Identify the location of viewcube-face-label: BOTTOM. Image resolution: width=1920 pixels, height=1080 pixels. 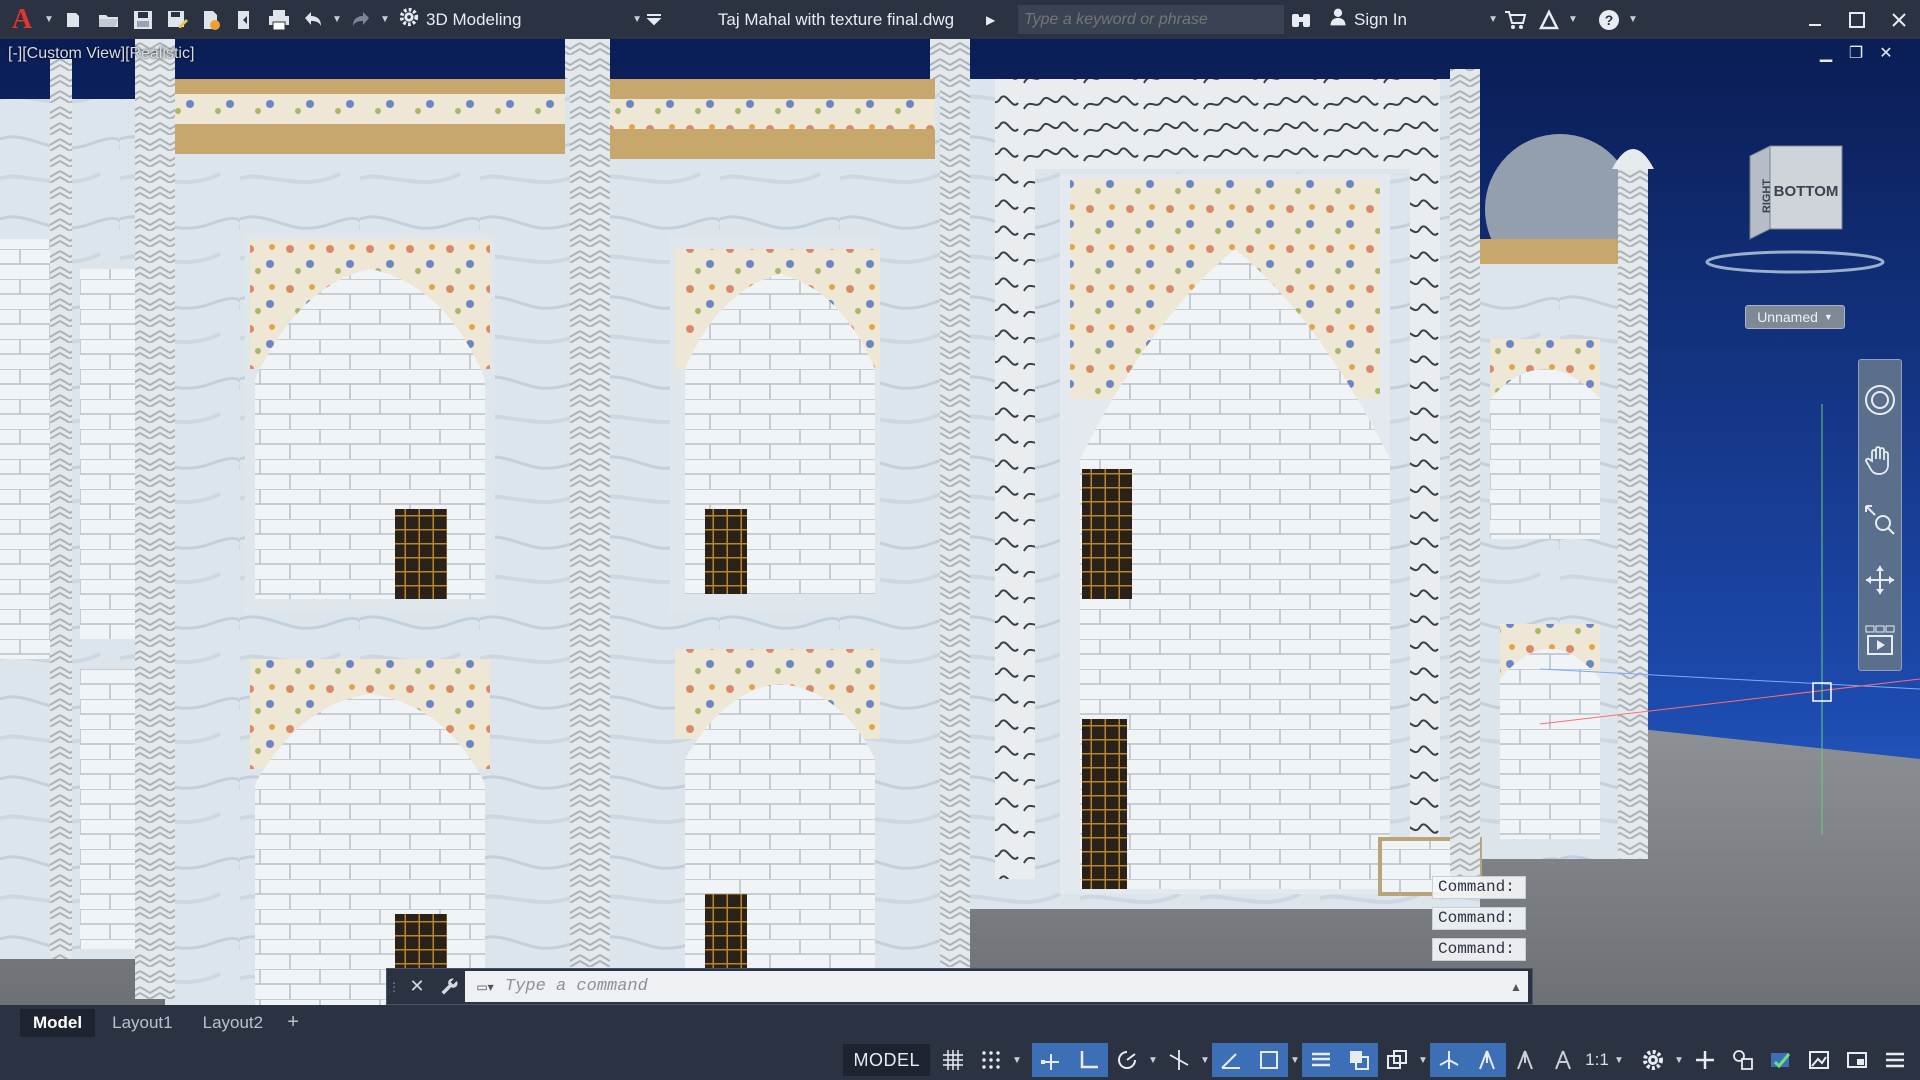
(1806, 191).